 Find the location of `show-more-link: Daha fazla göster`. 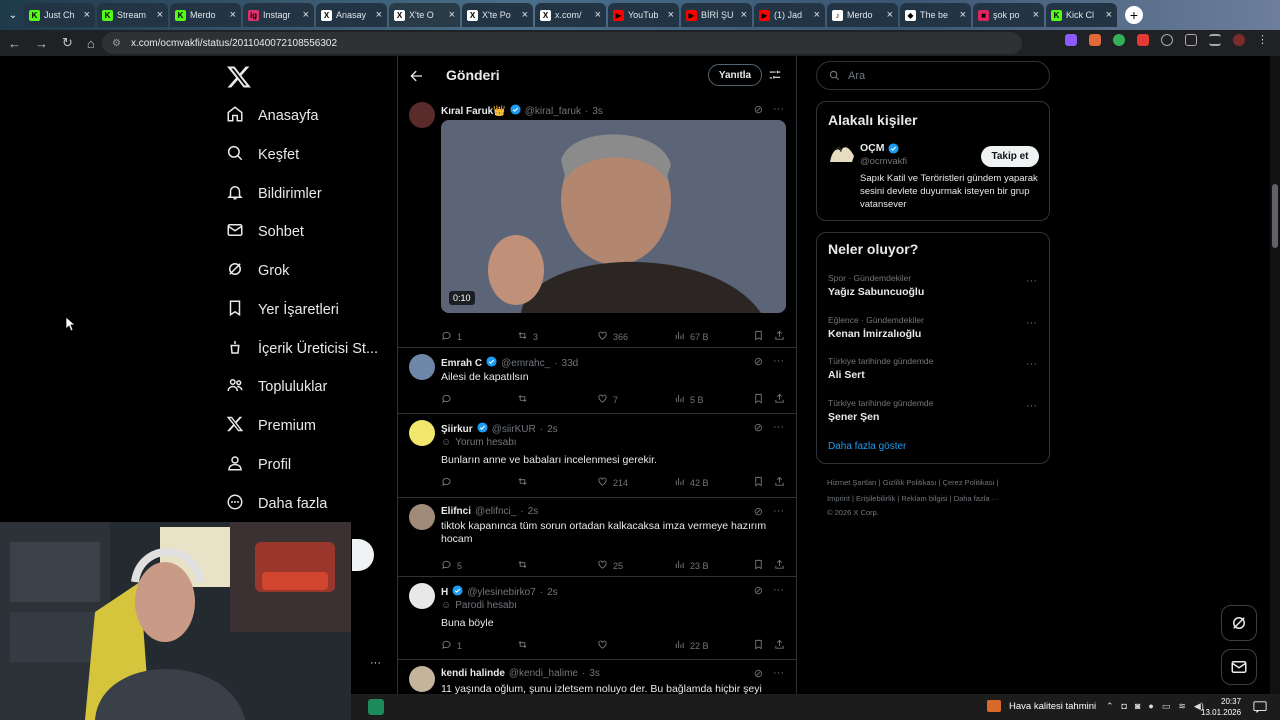

show-more-link: Daha fazla göster is located at coordinates (867, 446).